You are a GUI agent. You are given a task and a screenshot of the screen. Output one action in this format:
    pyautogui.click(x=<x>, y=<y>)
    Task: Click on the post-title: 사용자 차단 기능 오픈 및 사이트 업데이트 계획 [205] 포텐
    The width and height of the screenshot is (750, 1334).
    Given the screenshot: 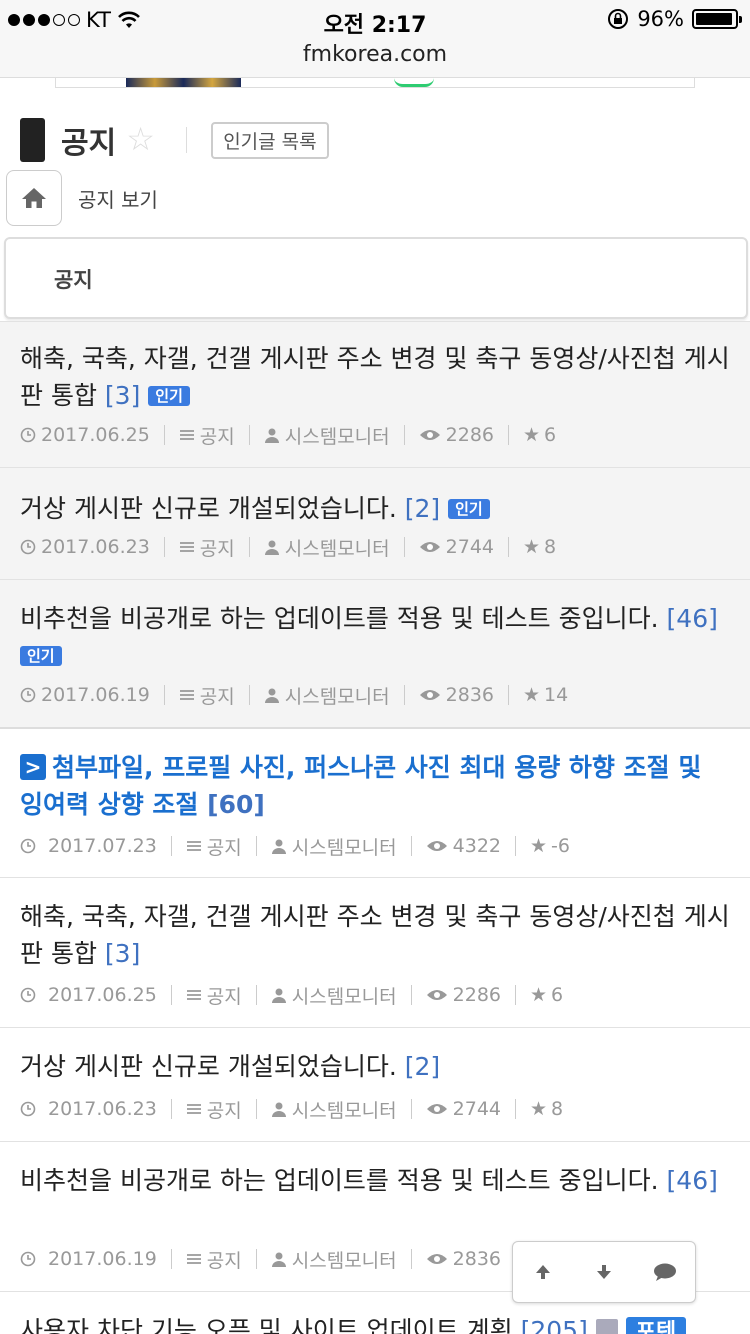 What is the action you would take?
    pyautogui.click(x=376, y=1323)
    